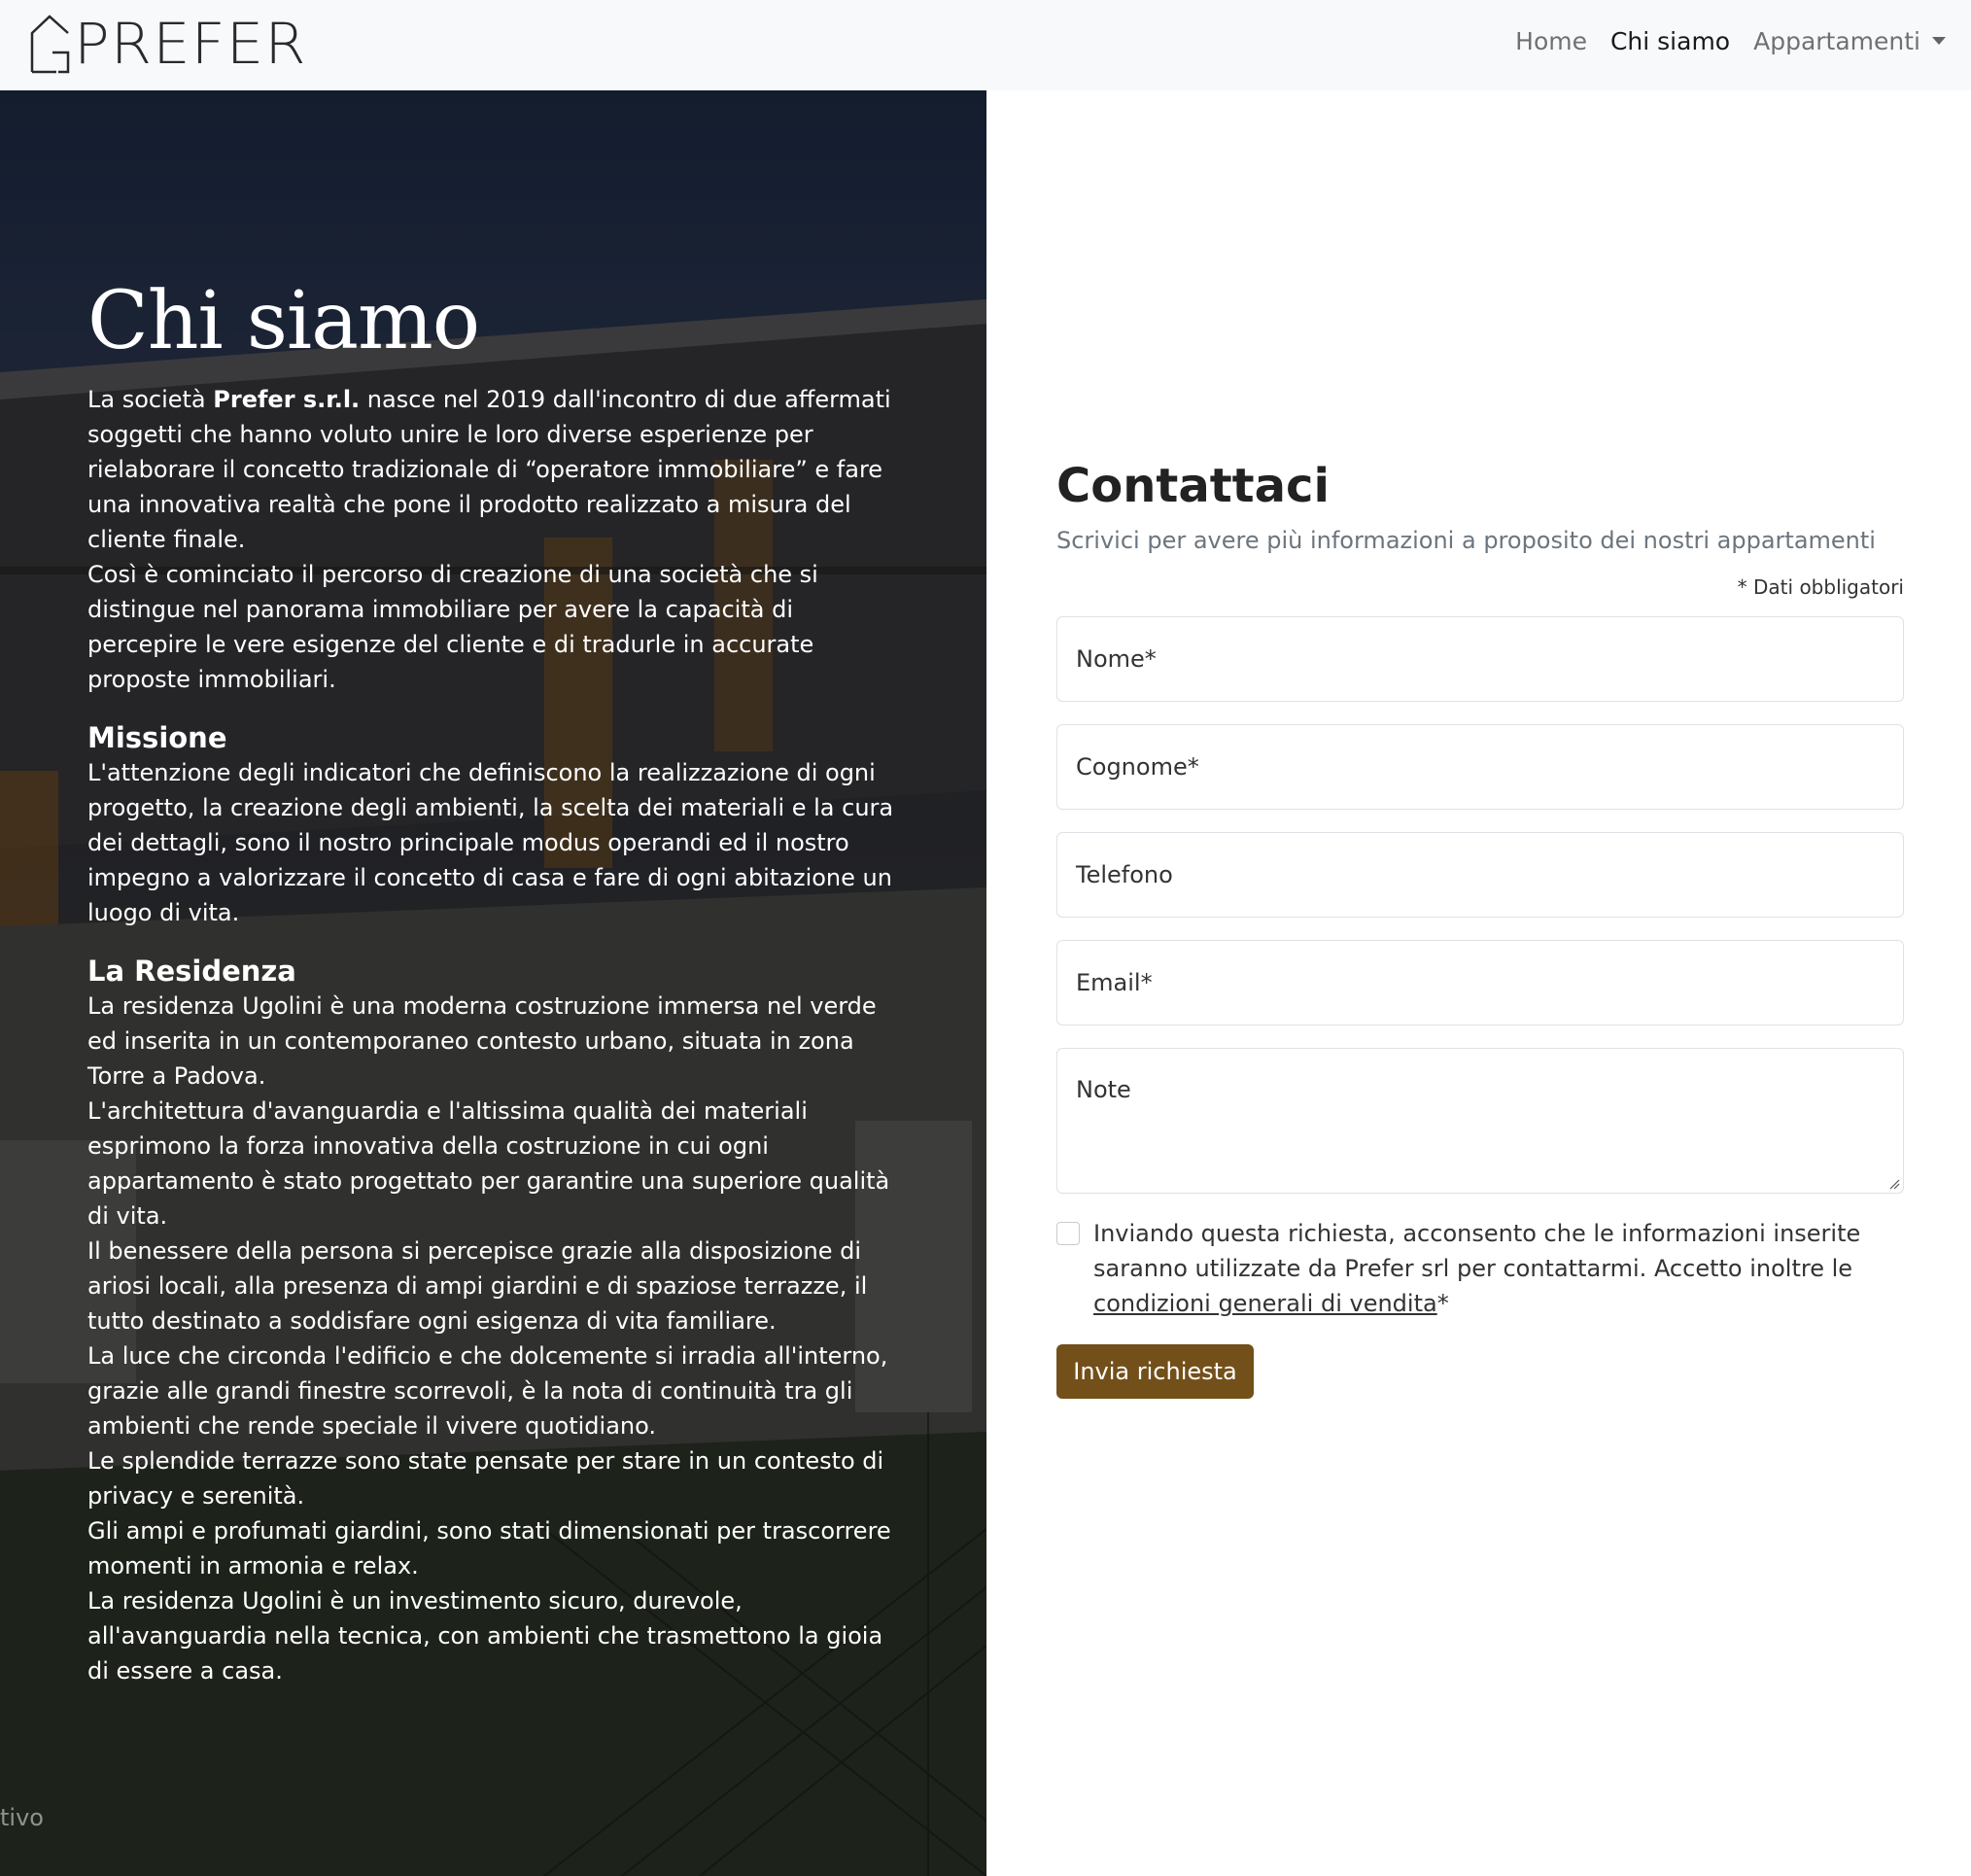  What do you see at coordinates (22, 1817) in the screenshot?
I see `image-caption-fragment: tivo` at bounding box center [22, 1817].